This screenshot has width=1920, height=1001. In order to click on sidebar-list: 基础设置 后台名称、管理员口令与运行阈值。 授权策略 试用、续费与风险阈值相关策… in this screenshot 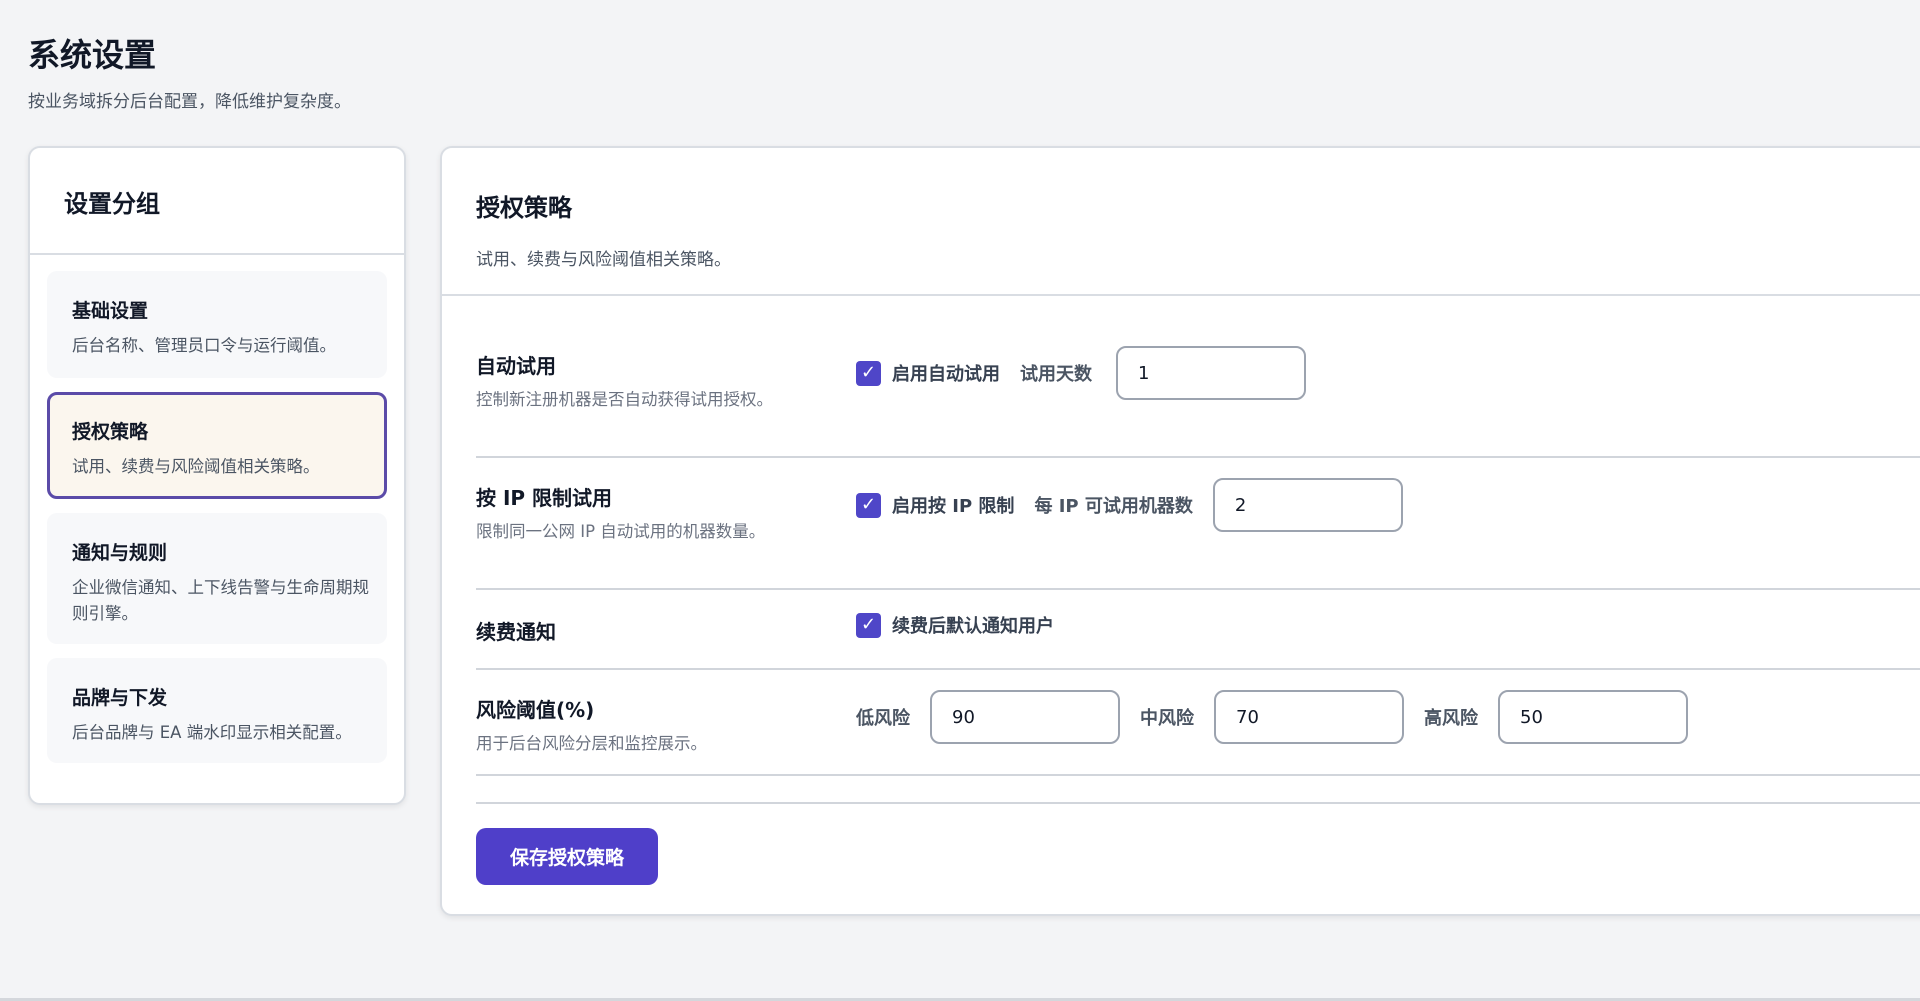, I will do `click(217, 509)`.